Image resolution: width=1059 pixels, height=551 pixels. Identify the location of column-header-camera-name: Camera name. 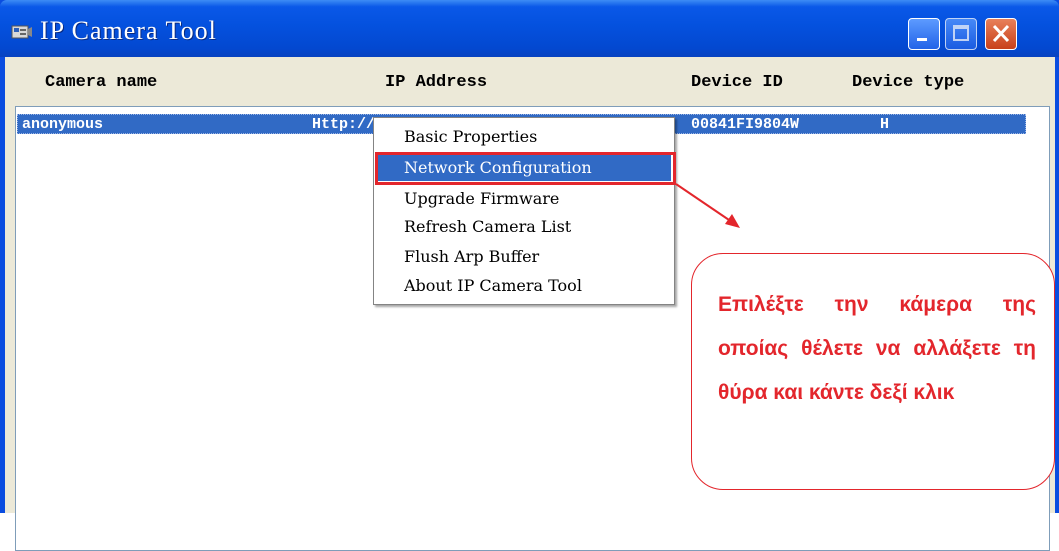
(101, 82).